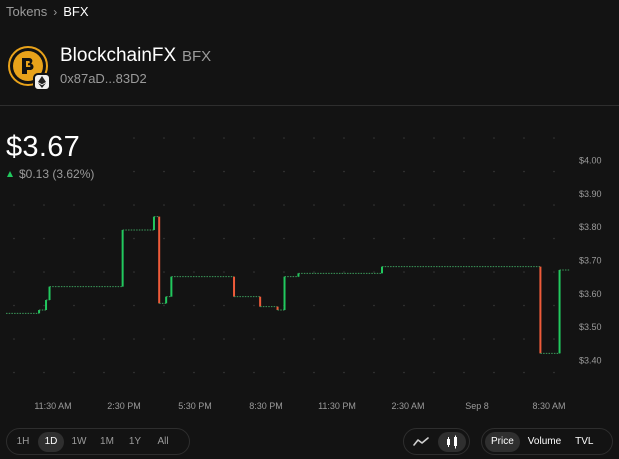 Image resolution: width=619 pixels, height=459 pixels. What do you see at coordinates (590, 294) in the screenshot?
I see `y-tick-label: $3.60` at bounding box center [590, 294].